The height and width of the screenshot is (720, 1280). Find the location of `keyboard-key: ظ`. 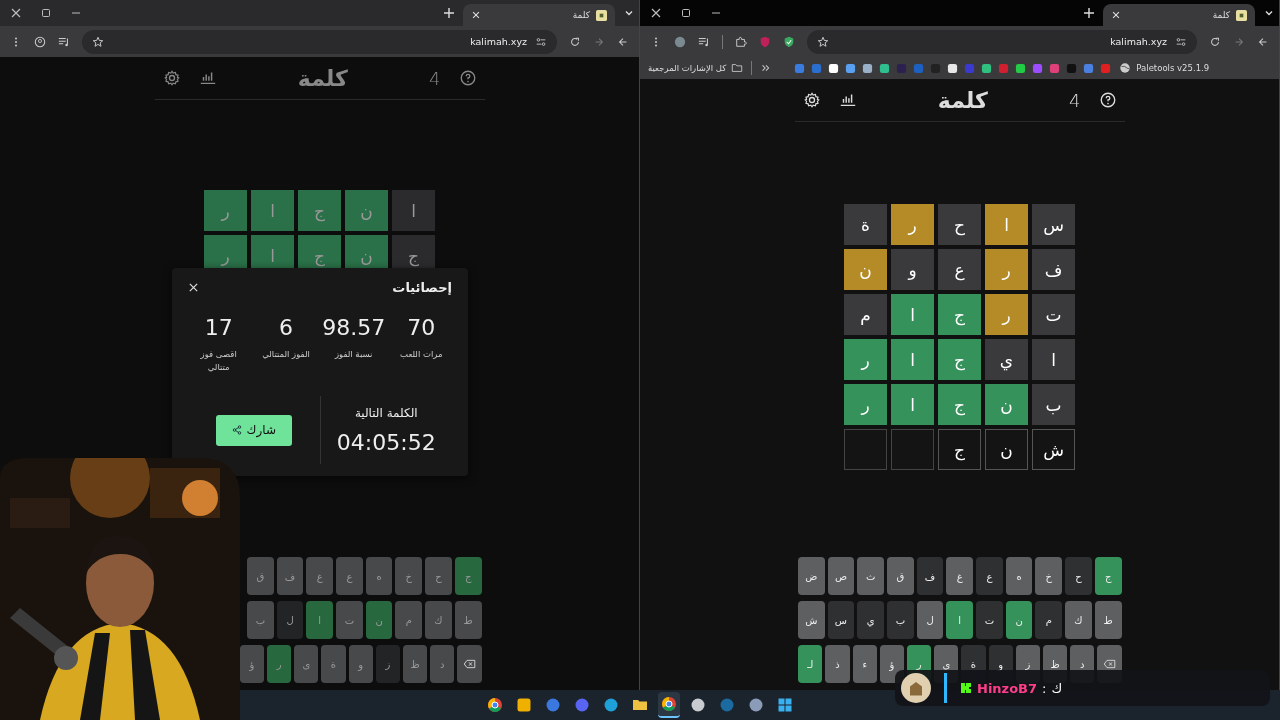

keyboard-key: ظ is located at coordinates (415, 664).